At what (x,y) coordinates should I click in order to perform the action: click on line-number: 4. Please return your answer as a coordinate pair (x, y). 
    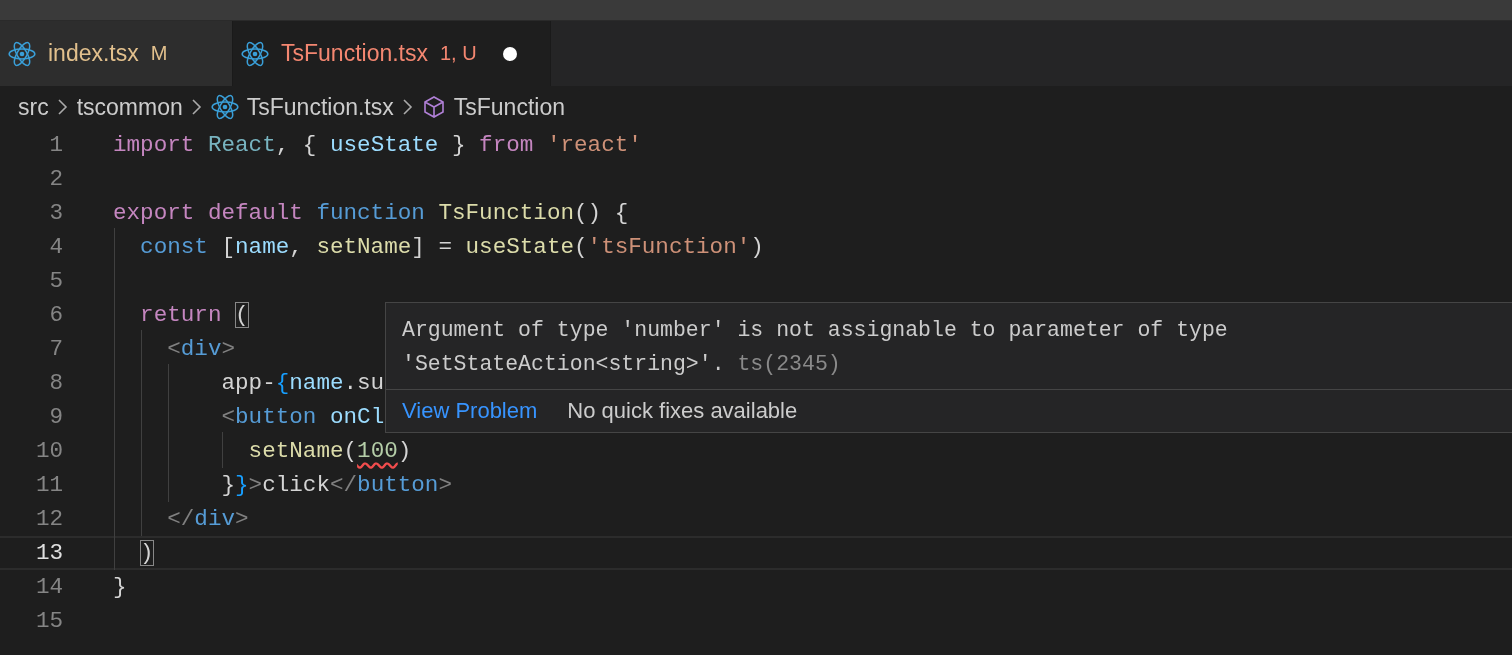
    Looking at the image, I should click on (55, 247).